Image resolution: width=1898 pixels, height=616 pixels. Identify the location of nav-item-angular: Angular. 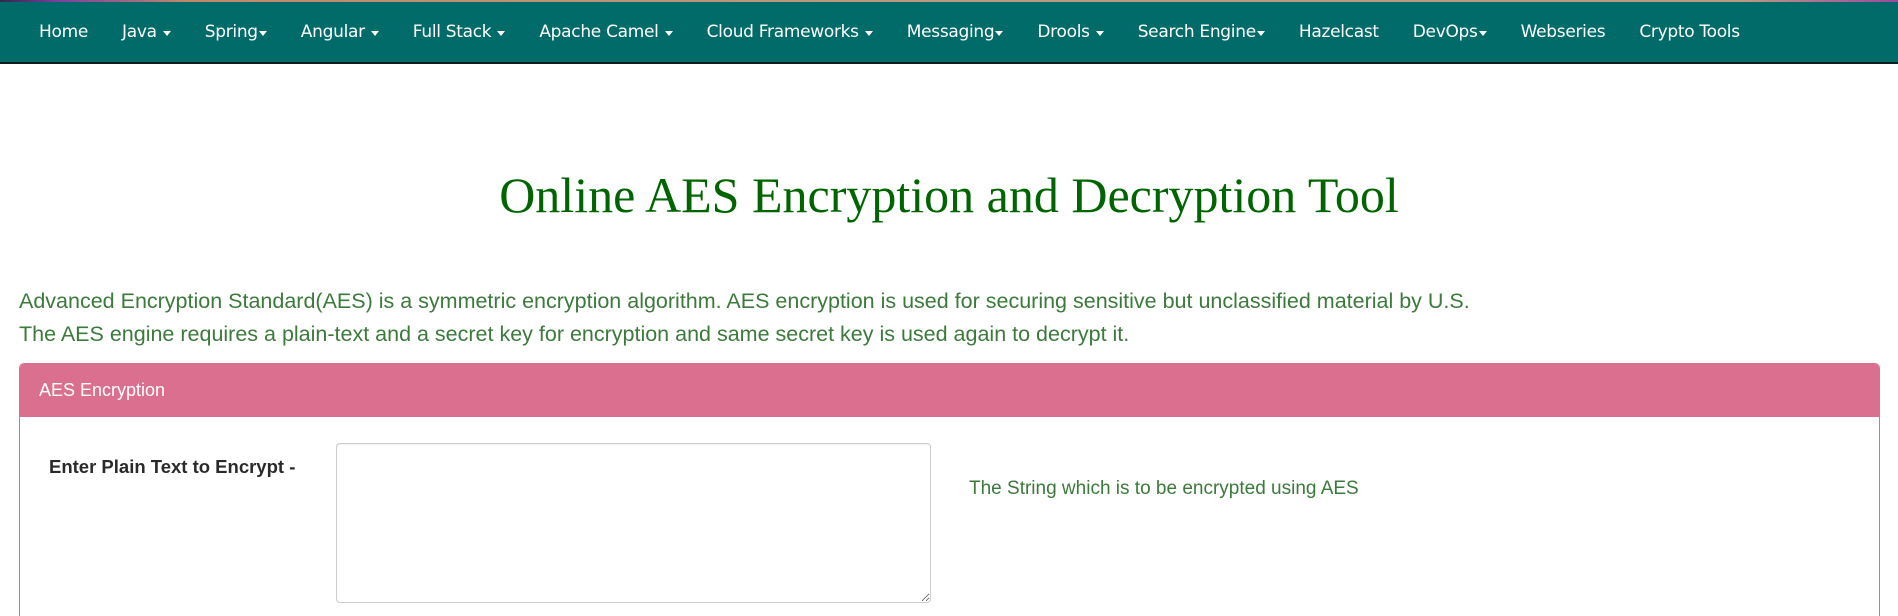
(340, 32).